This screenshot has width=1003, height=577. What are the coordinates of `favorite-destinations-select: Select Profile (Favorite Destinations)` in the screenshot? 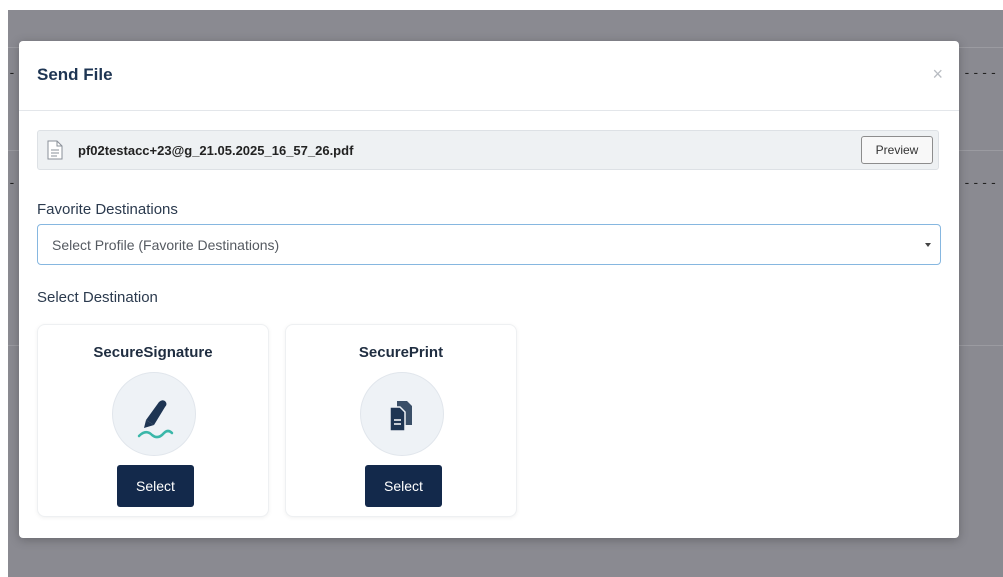 It's located at (489, 244).